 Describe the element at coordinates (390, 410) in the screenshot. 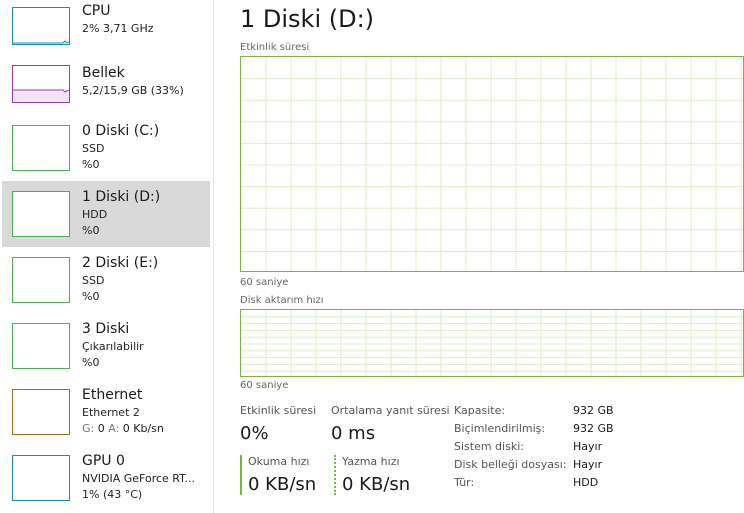

I see `avg-response-label: Ortalama yanıt süresi` at that location.